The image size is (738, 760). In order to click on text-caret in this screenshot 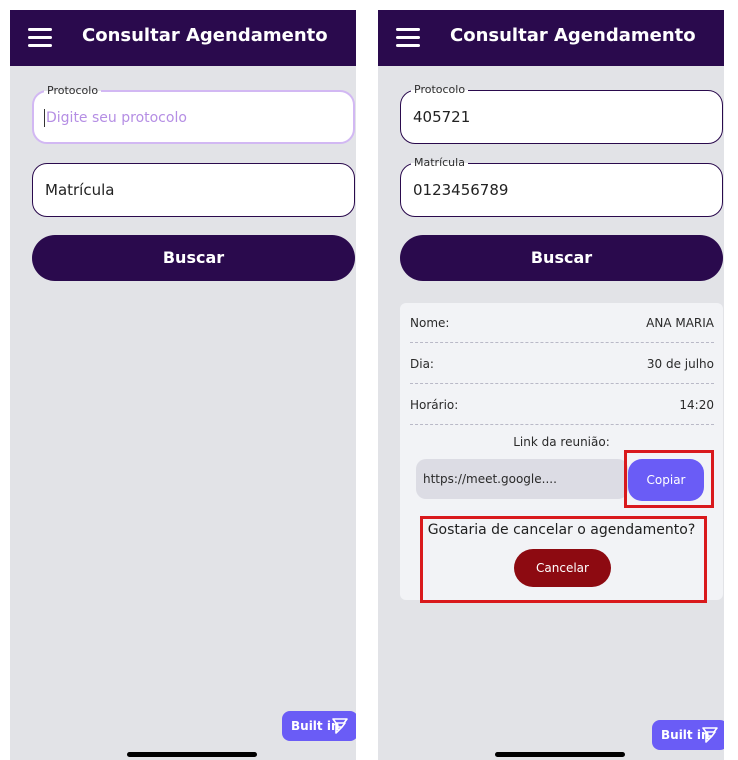, I will do `click(44, 118)`.